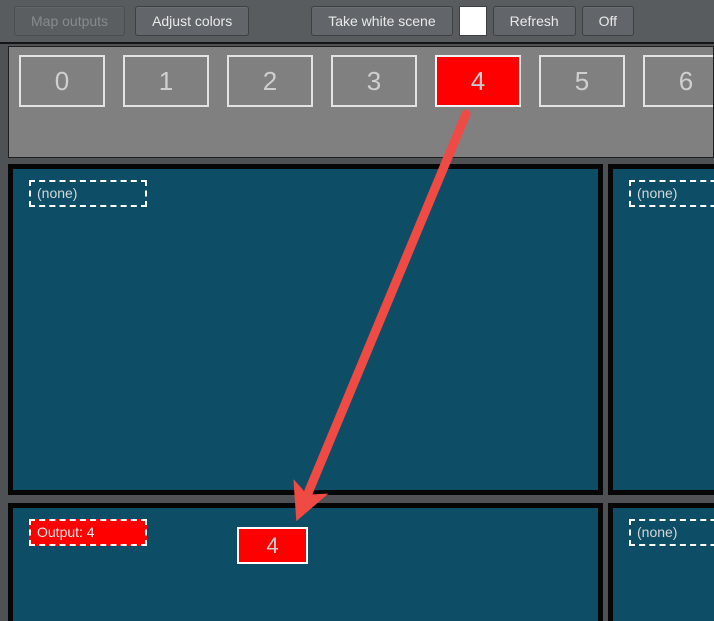  Describe the element at coordinates (534, 21) in the screenshot. I see `refresh-button: Refresh` at that location.